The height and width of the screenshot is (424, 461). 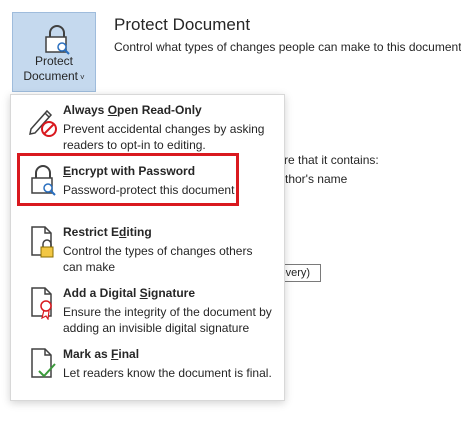 I want to click on protect-button-label-line2: Document ˅, so click(x=54, y=76).